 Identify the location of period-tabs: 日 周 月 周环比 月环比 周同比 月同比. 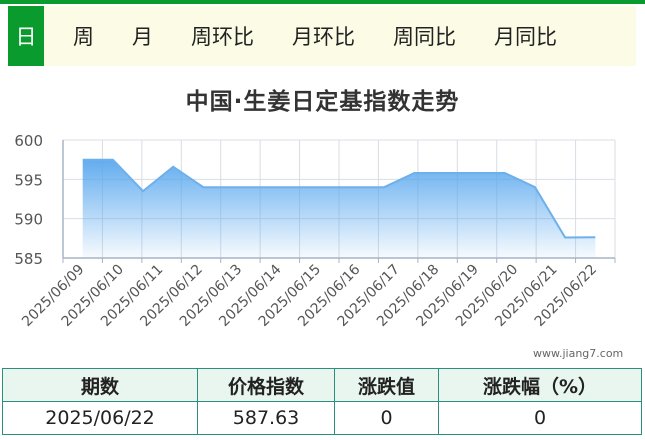
(322, 36).